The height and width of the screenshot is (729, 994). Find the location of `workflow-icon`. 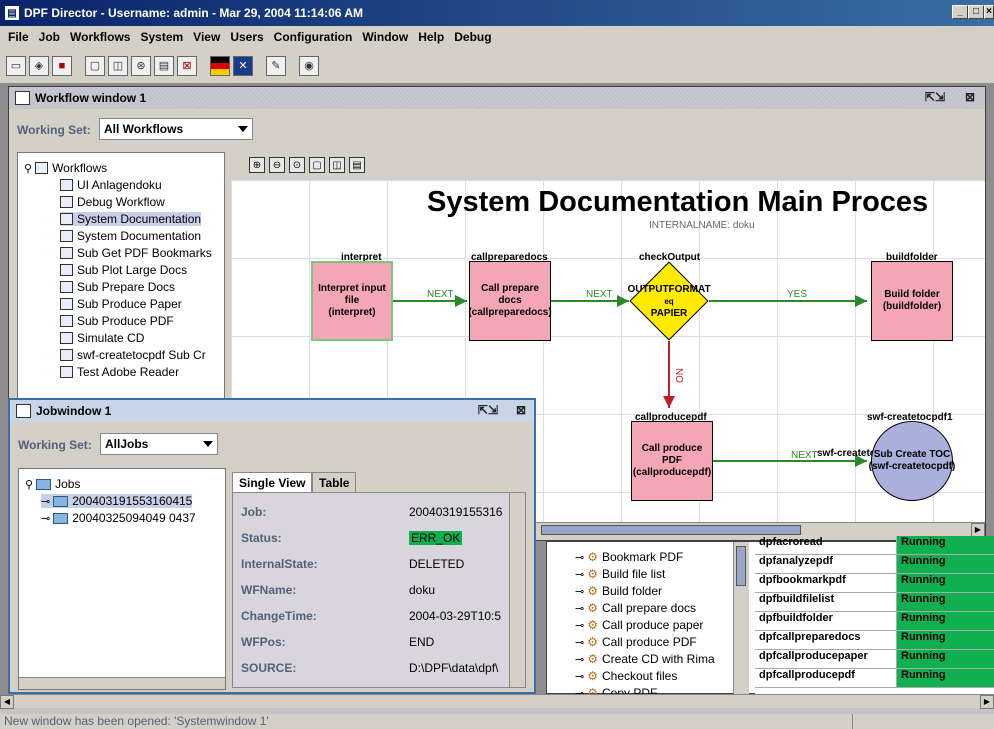

workflow-icon is located at coordinates (66, 202).